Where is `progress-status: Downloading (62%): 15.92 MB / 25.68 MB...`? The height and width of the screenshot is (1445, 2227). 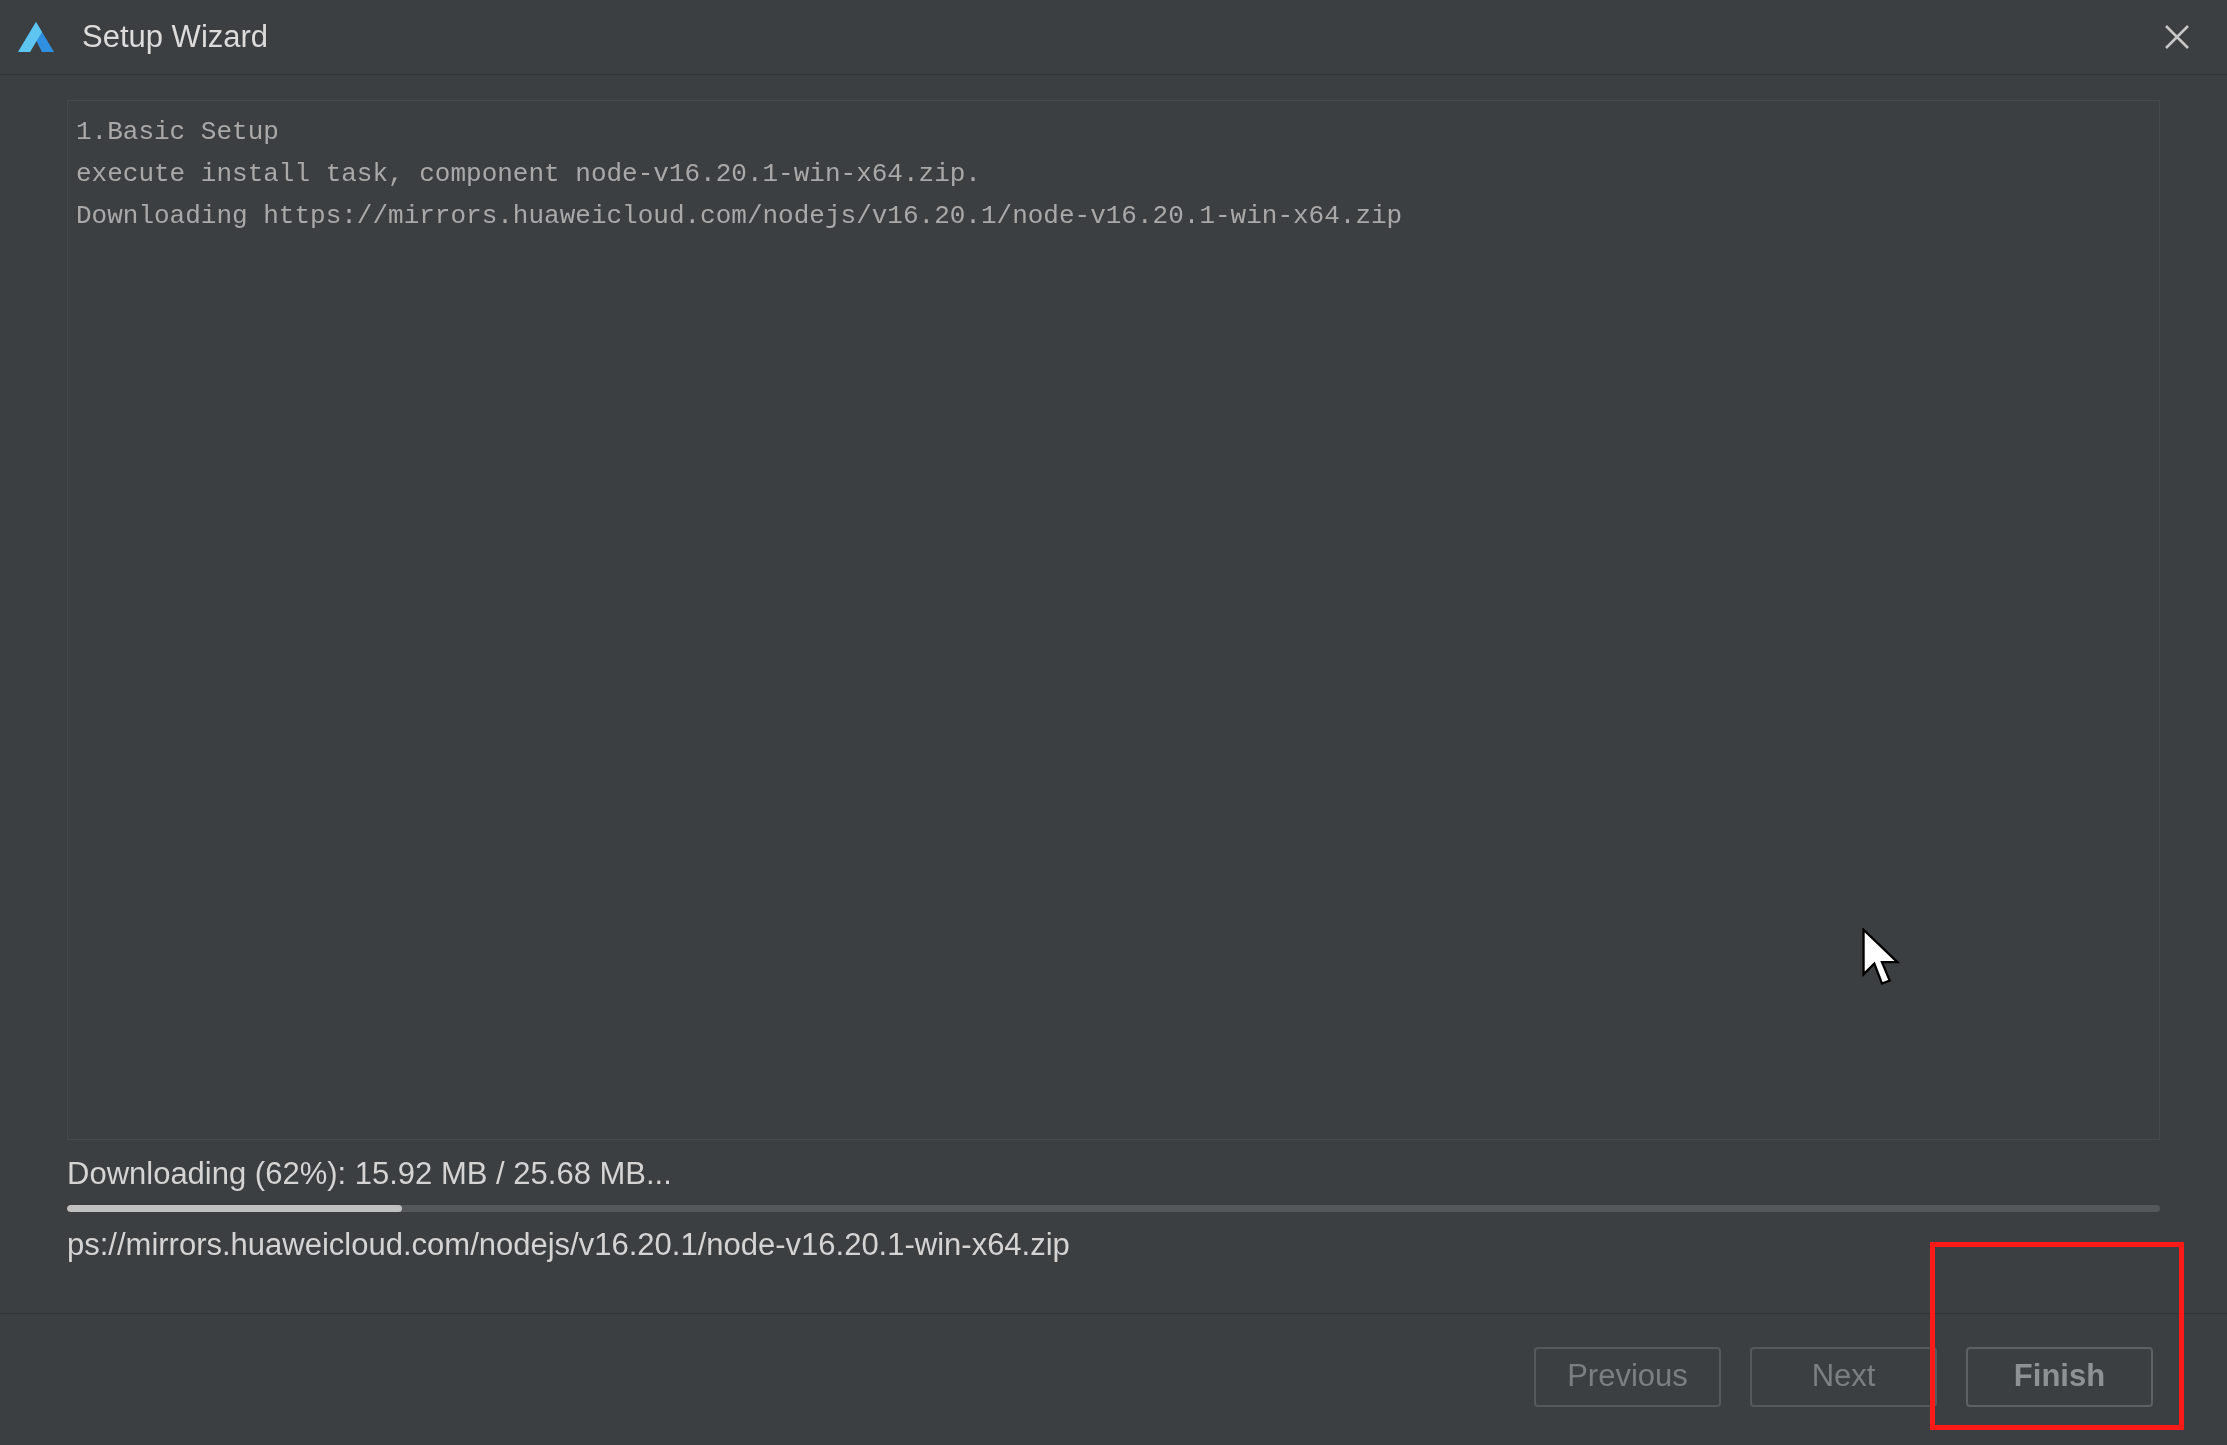 progress-status: Downloading (62%): 15.92 MB / 25.68 MB... is located at coordinates (370, 1174).